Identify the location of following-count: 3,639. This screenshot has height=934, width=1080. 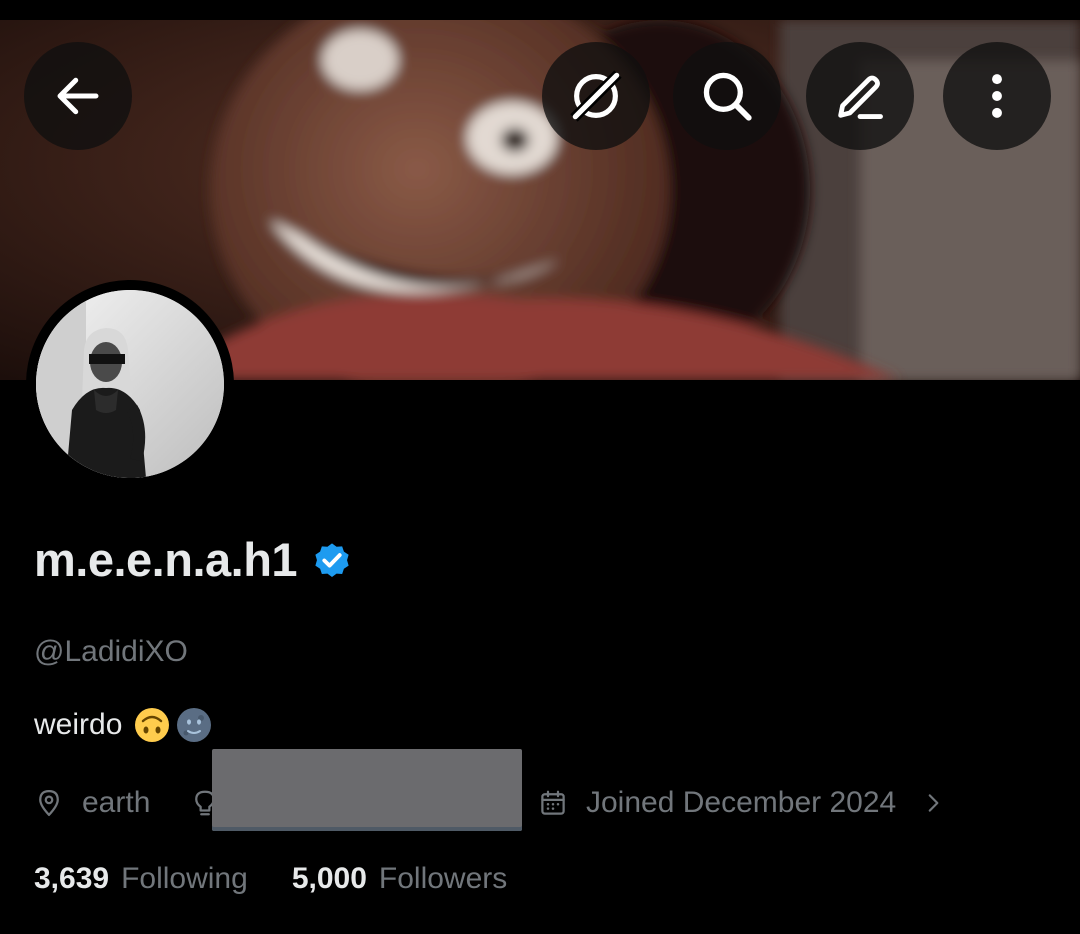
(72, 878).